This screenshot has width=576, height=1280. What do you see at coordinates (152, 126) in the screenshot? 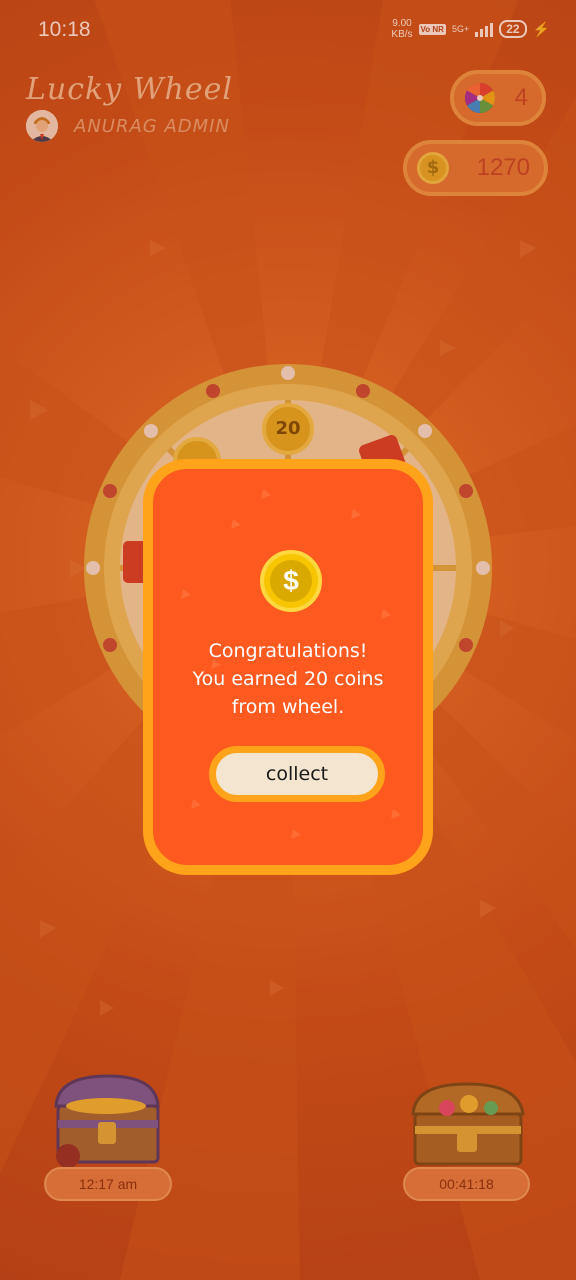
I see `user-name: ANURAG ADMIN` at bounding box center [152, 126].